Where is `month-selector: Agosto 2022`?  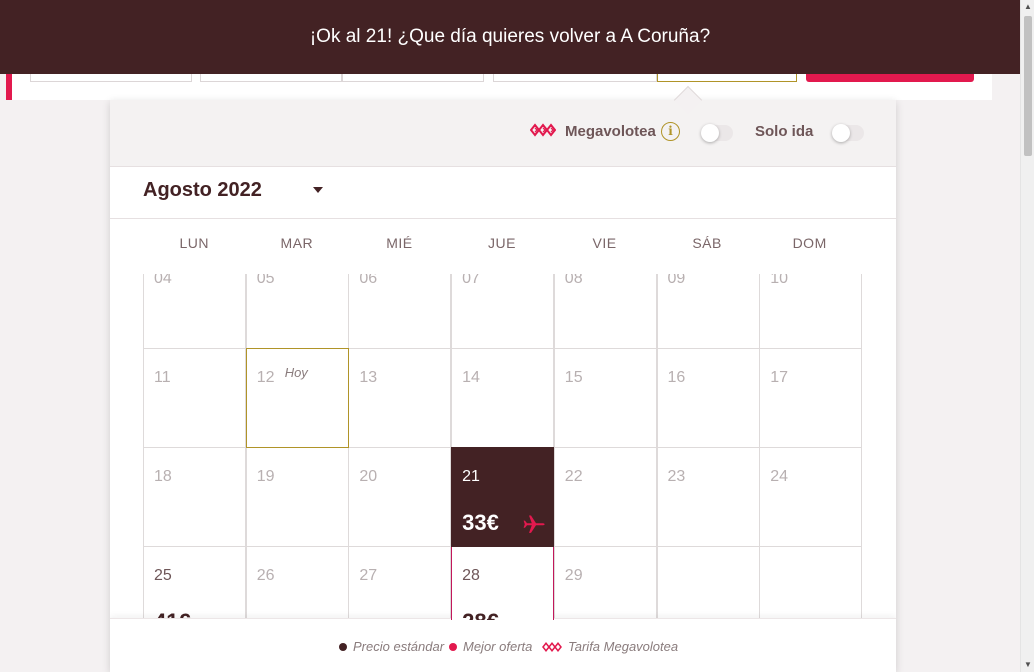 month-selector: Agosto 2022 is located at coordinates (503, 193).